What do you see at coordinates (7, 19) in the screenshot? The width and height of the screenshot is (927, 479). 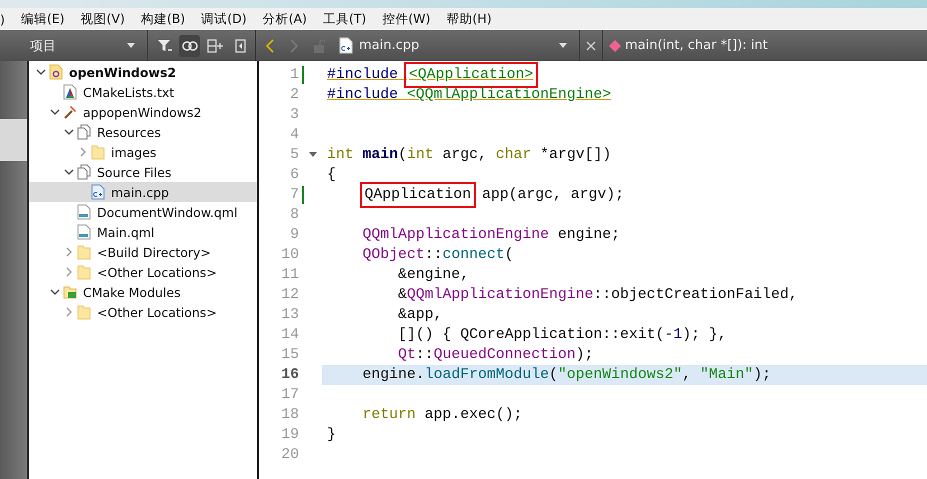 I see `menu-item: )` at bounding box center [7, 19].